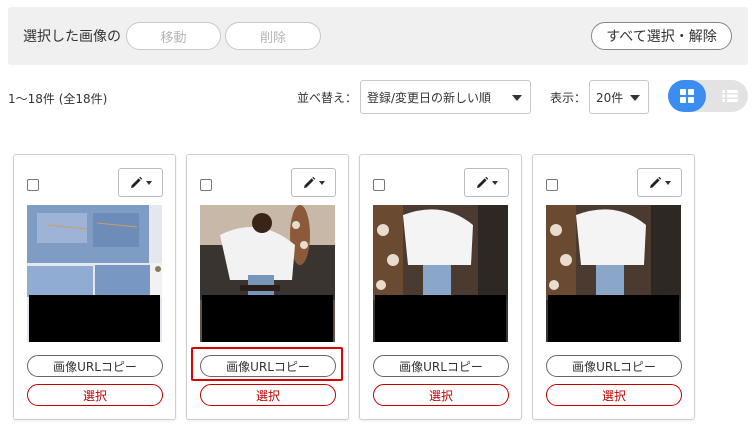  I want to click on sort-label: 並べ替え：, so click(327, 98).